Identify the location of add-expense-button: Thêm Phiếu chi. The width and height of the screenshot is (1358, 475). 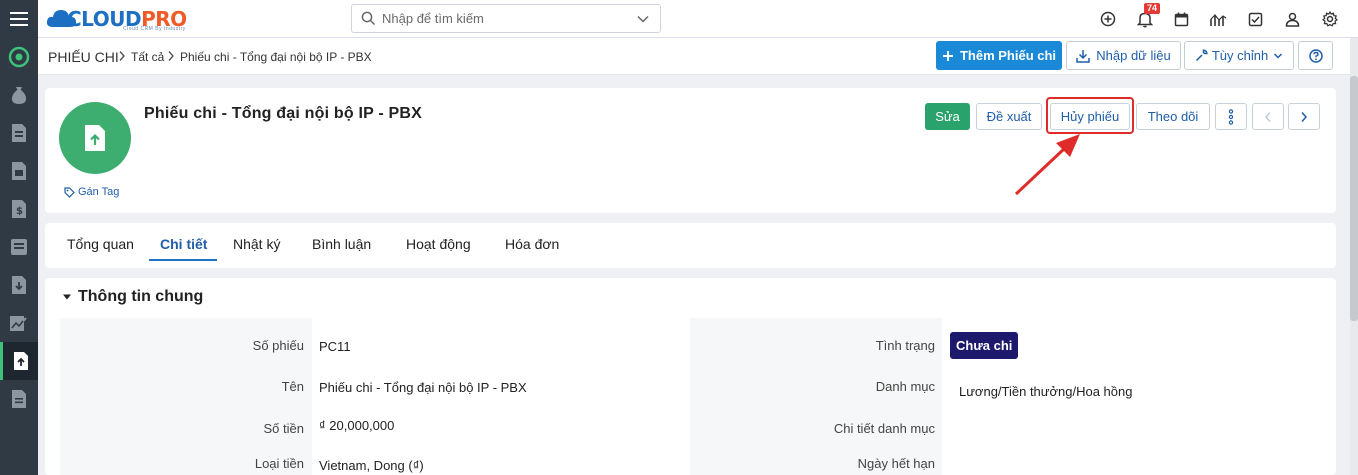
(999, 55).